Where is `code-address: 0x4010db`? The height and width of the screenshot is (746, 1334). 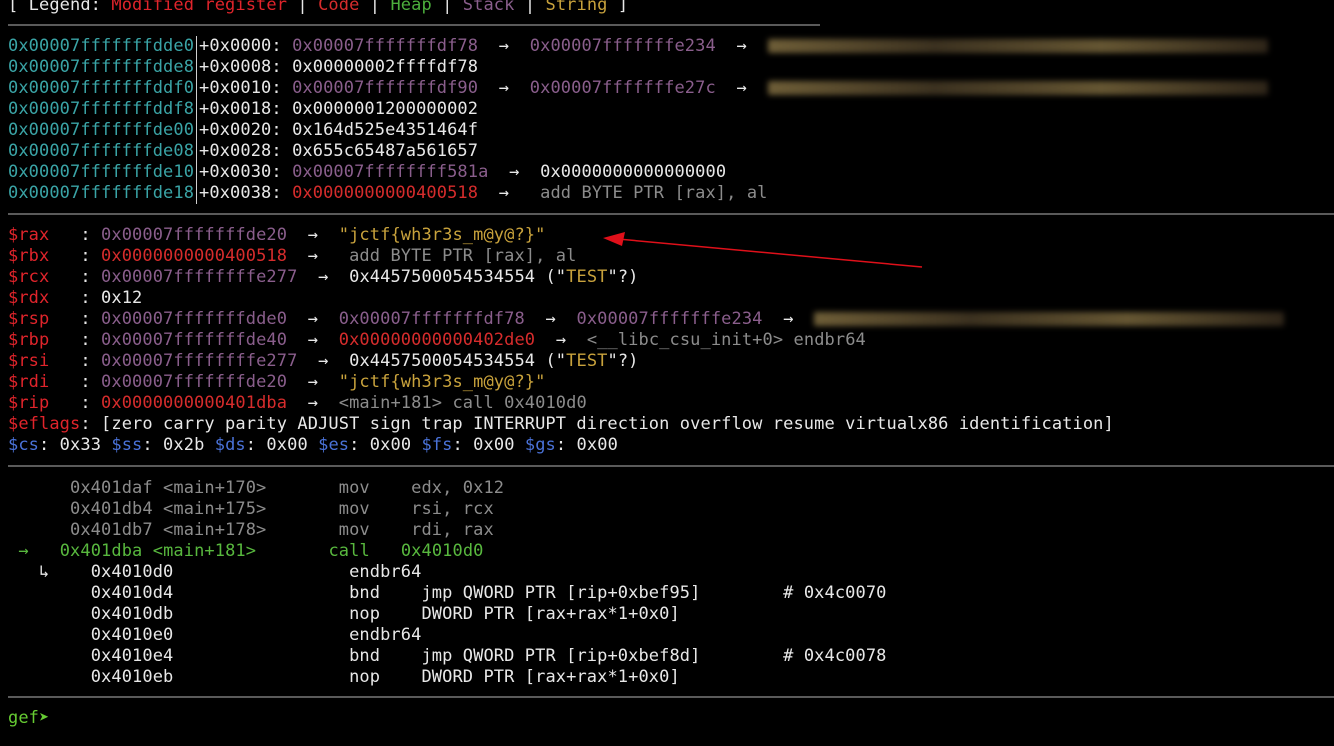
code-address: 0x4010db is located at coordinates (132, 614).